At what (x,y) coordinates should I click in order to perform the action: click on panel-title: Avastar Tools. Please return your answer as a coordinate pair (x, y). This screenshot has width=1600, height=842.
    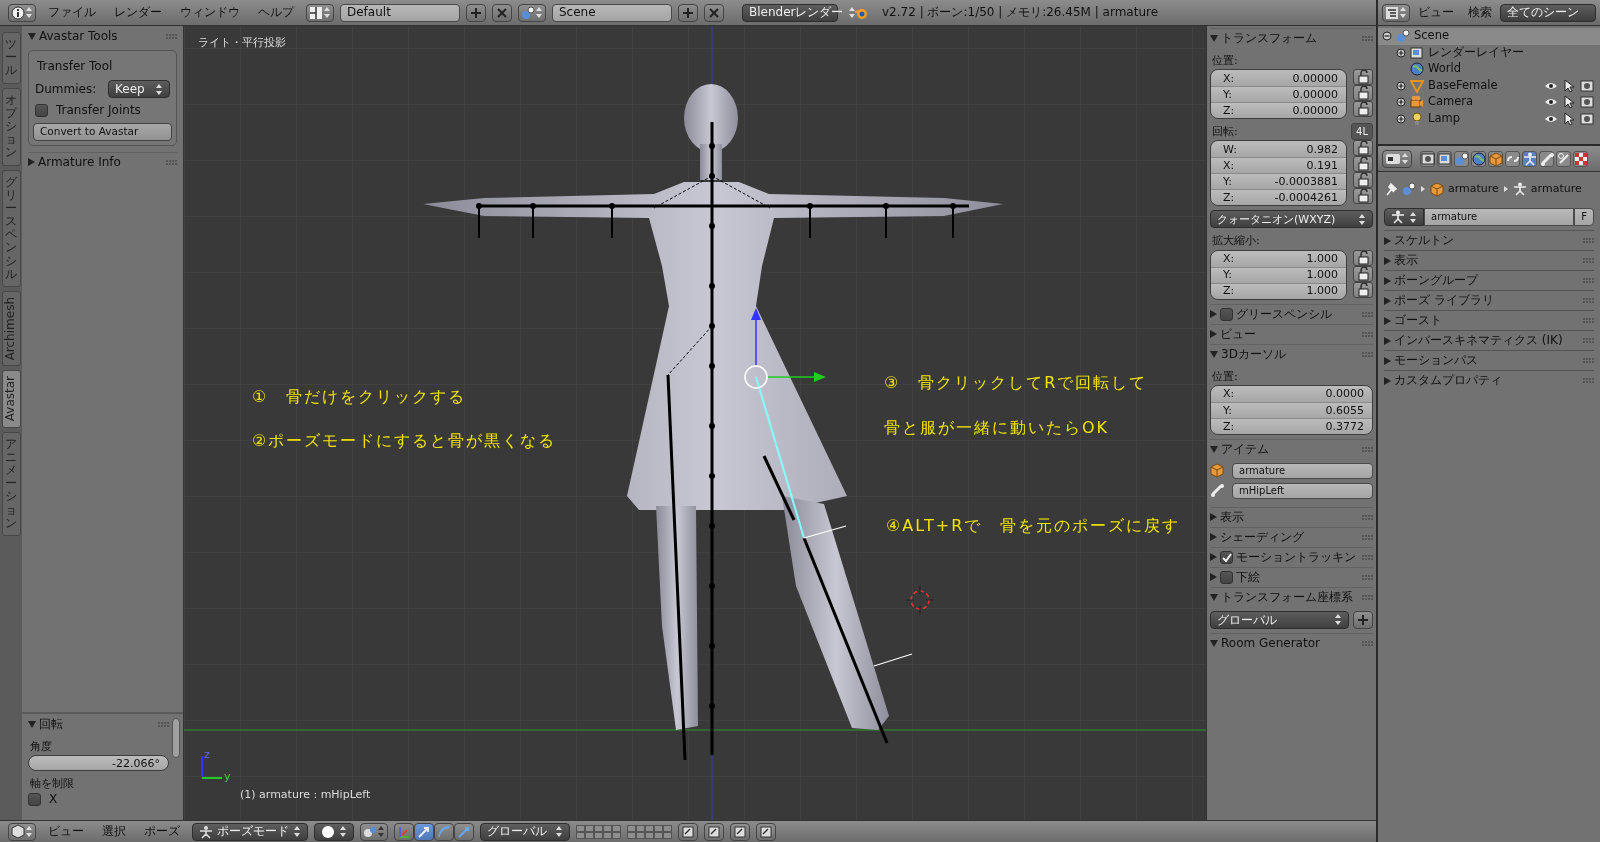
    Looking at the image, I should click on (101, 36).